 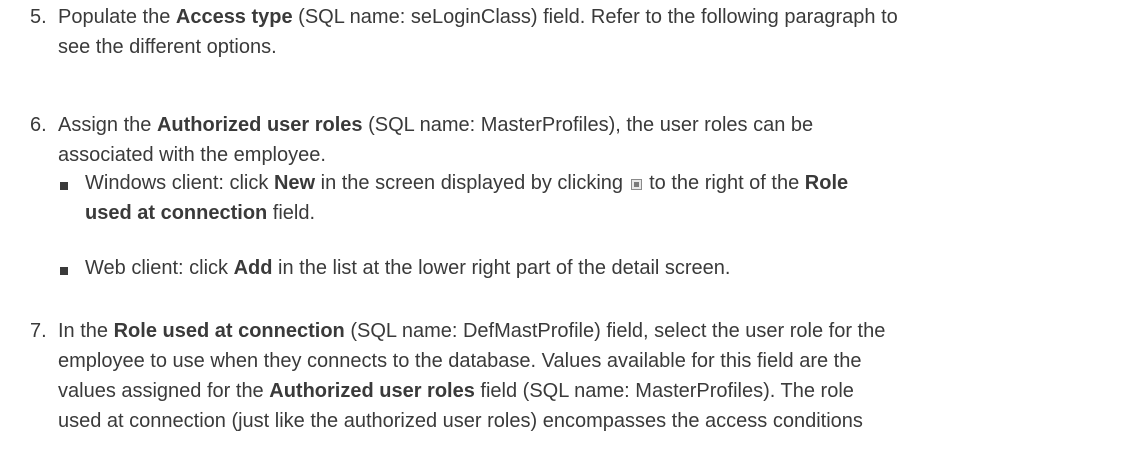 What do you see at coordinates (192, 155) in the screenshot?
I see `step-line: associated with the employee.` at bounding box center [192, 155].